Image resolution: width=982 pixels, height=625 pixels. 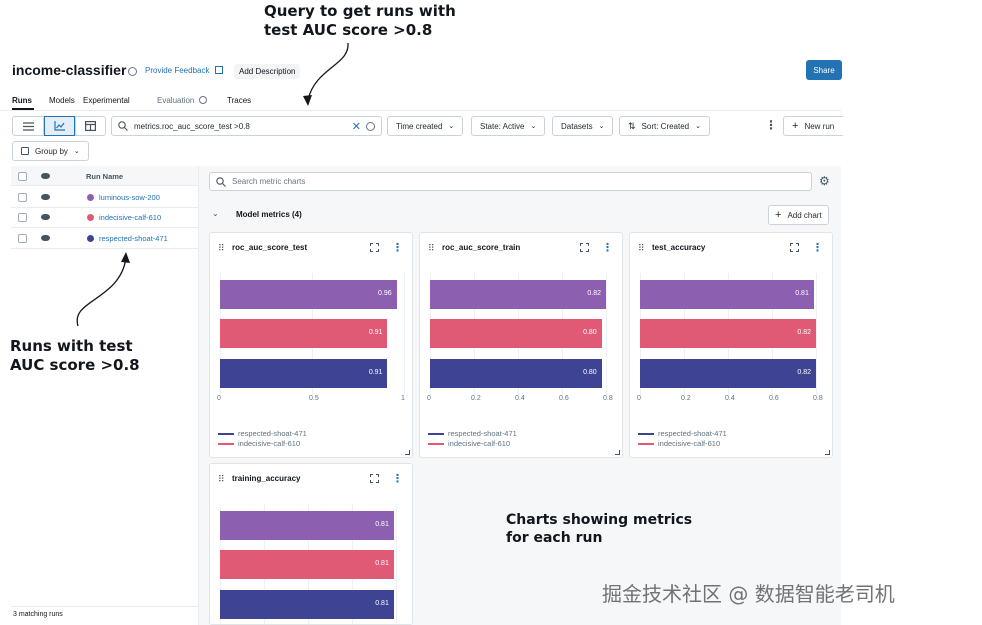 I want to click on datasets-dropdown: Datasets ⌄, so click(x=583, y=126).